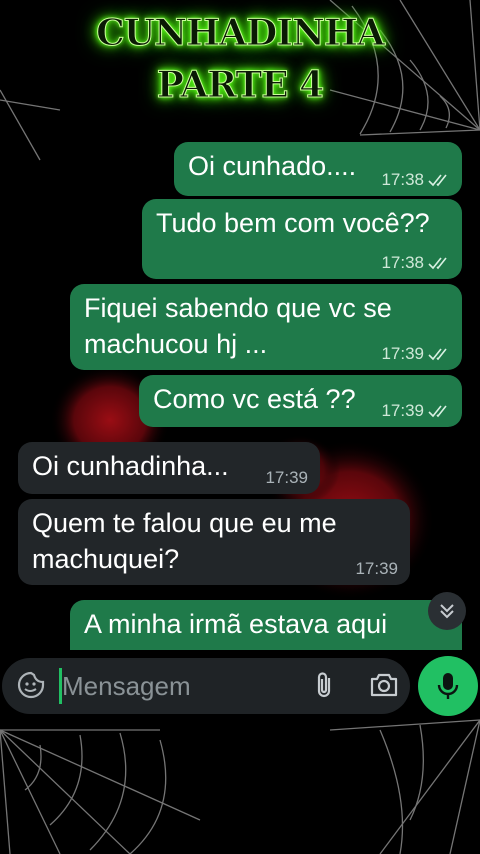 The image size is (480, 854). I want to click on message-bubble-outgoing: Tudo bem com você?? 17:38, so click(302, 239).